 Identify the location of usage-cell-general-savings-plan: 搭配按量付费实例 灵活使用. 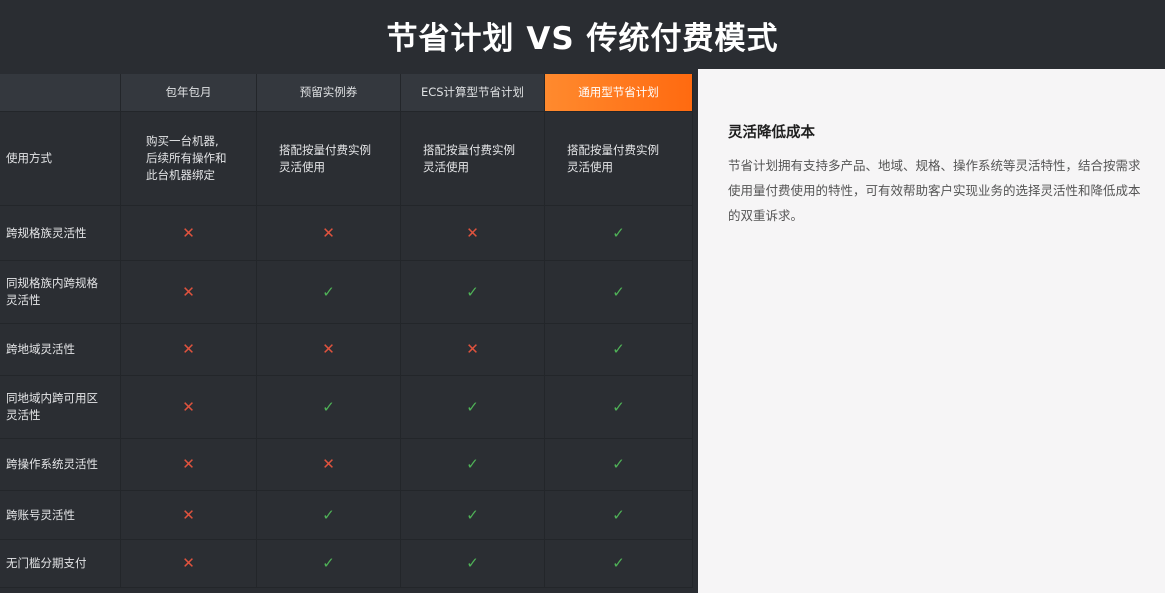
(619, 159).